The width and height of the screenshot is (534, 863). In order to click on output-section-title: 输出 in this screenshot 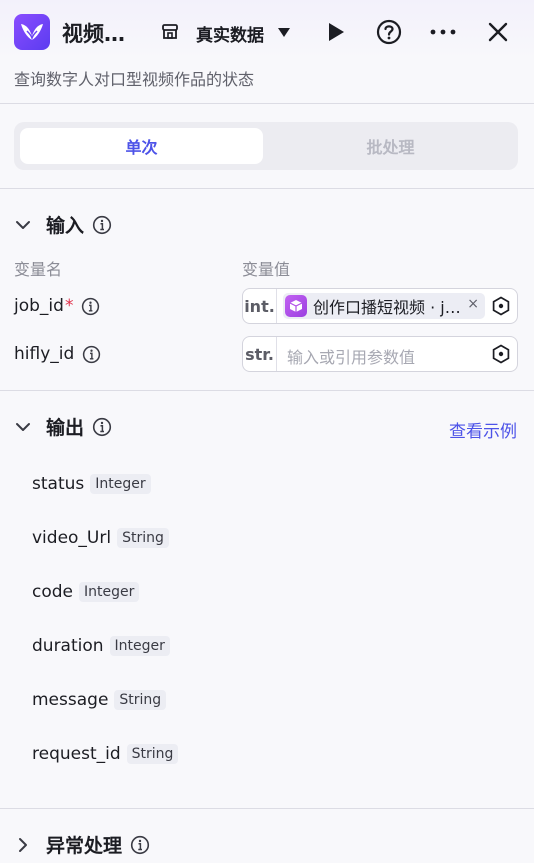, I will do `click(65, 428)`.